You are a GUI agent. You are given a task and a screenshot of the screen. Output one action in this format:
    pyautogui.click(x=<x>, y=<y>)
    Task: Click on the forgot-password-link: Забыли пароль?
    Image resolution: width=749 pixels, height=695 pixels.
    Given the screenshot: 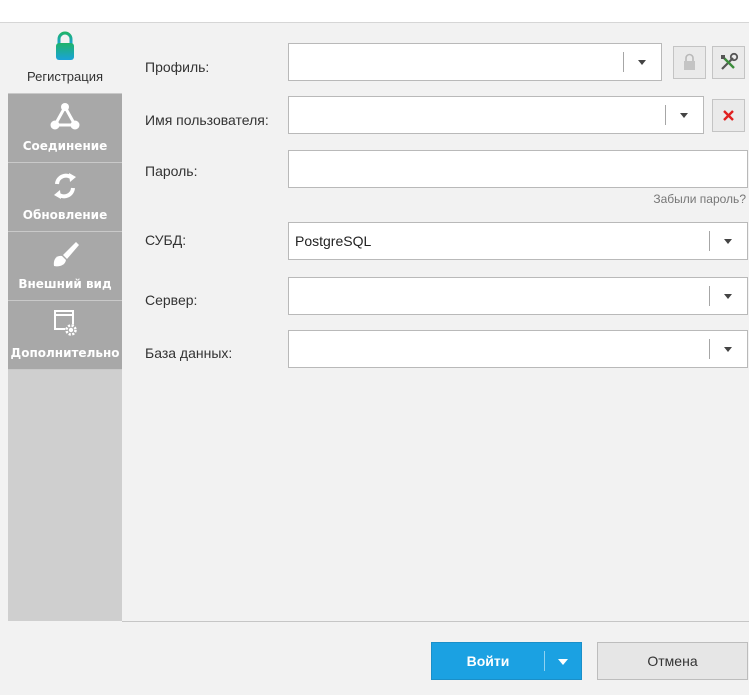 What is the action you would take?
    pyautogui.click(x=699, y=199)
    